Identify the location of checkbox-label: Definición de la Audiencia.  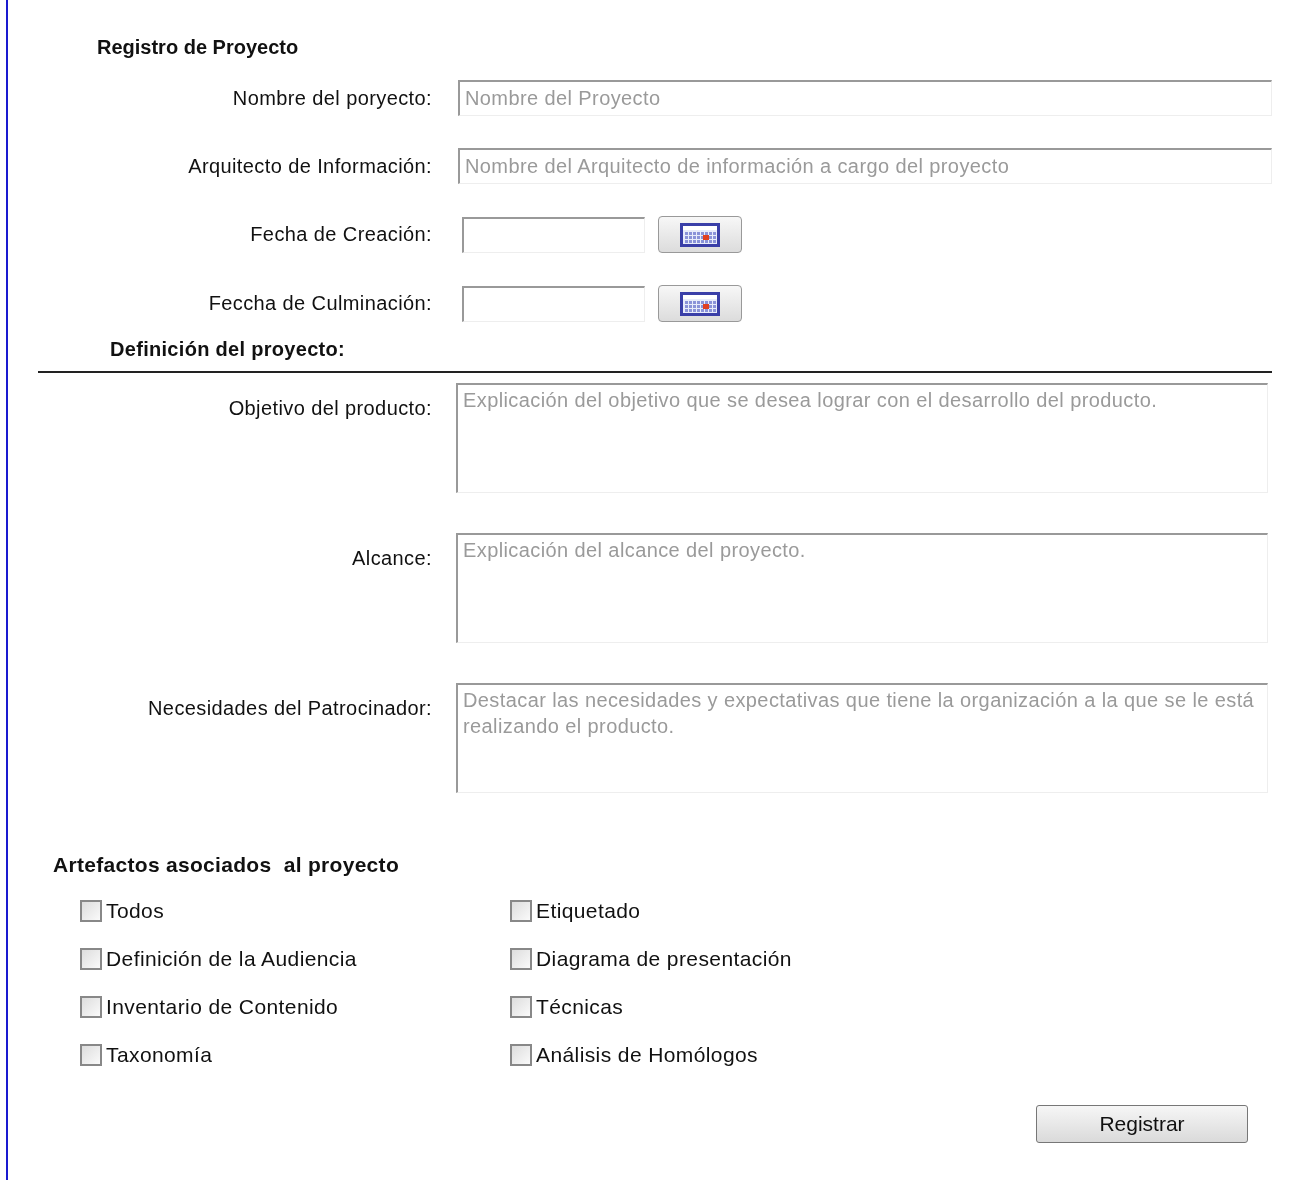
(231, 959).